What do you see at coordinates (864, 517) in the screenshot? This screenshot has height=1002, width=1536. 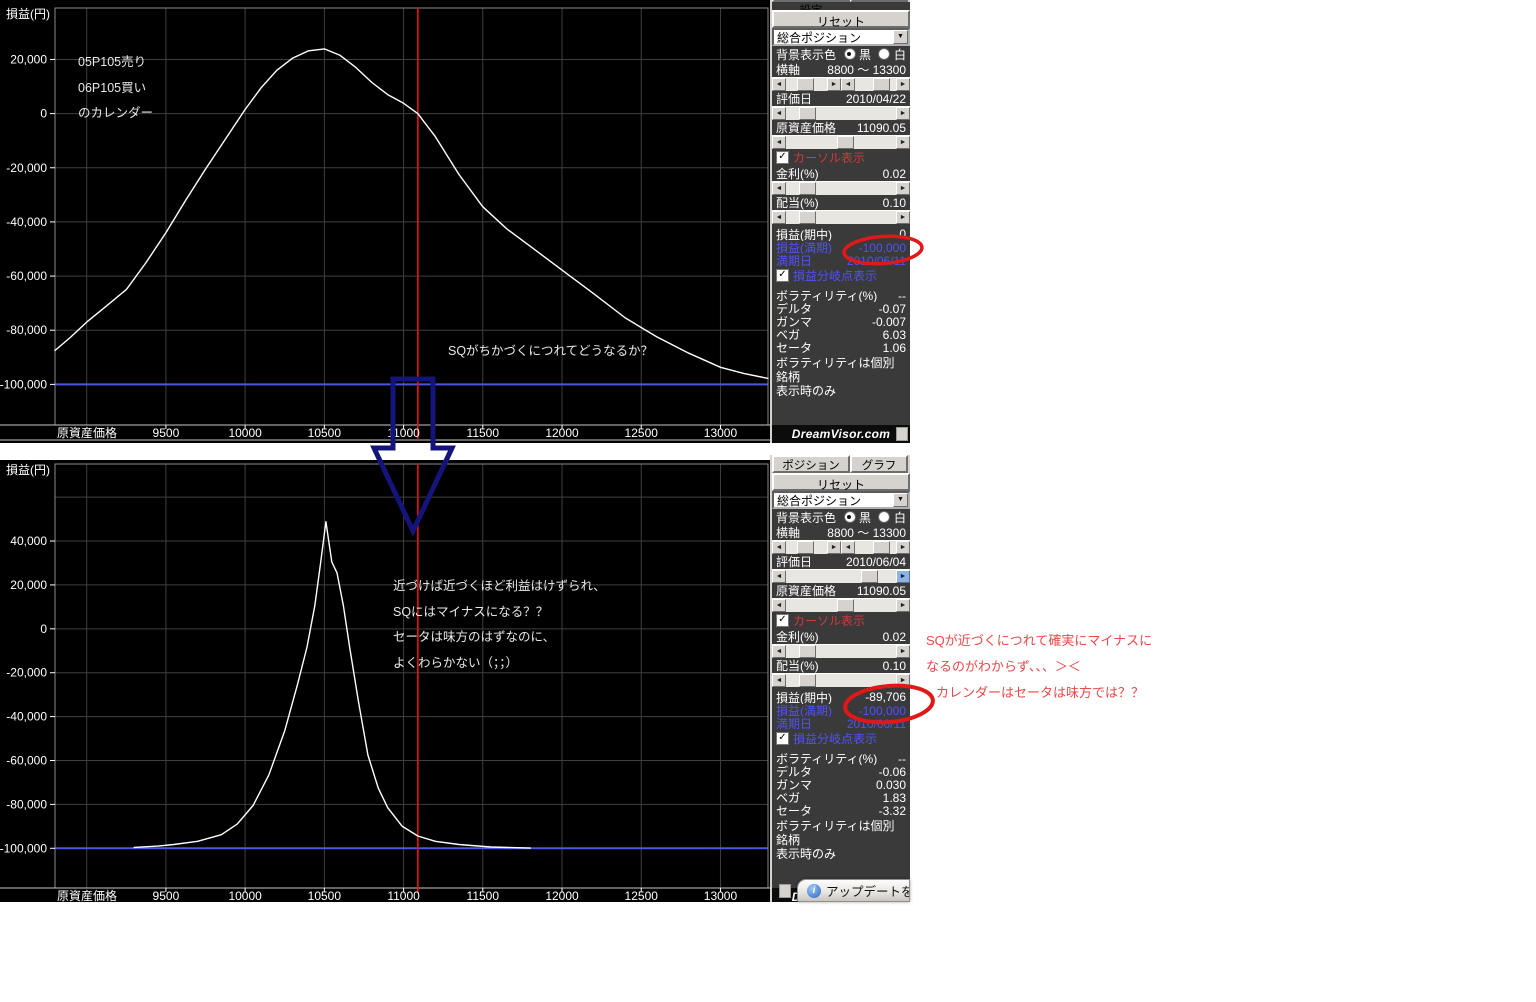 I see `radio-black-label: 黒` at bounding box center [864, 517].